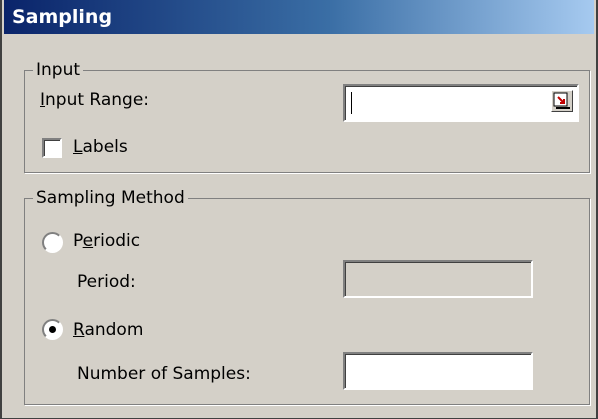  Describe the element at coordinates (438, 279) in the screenshot. I see `period-field` at that location.